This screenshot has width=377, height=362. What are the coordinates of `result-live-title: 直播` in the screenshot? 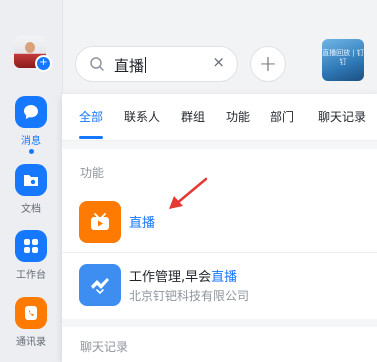 It's located at (142, 223).